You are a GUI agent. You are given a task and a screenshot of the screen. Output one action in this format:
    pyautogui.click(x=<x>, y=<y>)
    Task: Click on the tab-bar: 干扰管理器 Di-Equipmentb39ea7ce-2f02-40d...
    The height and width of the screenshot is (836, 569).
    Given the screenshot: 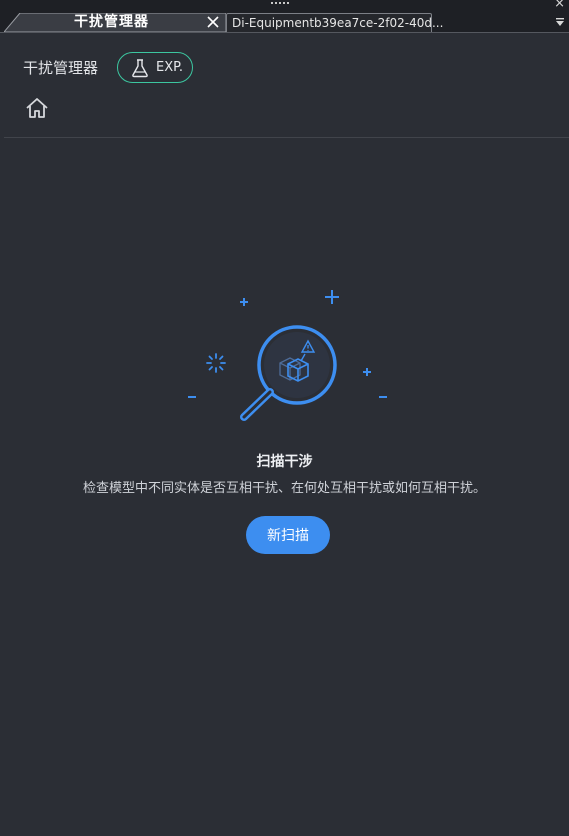 What is the action you would take?
    pyautogui.click(x=284, y=21)
    